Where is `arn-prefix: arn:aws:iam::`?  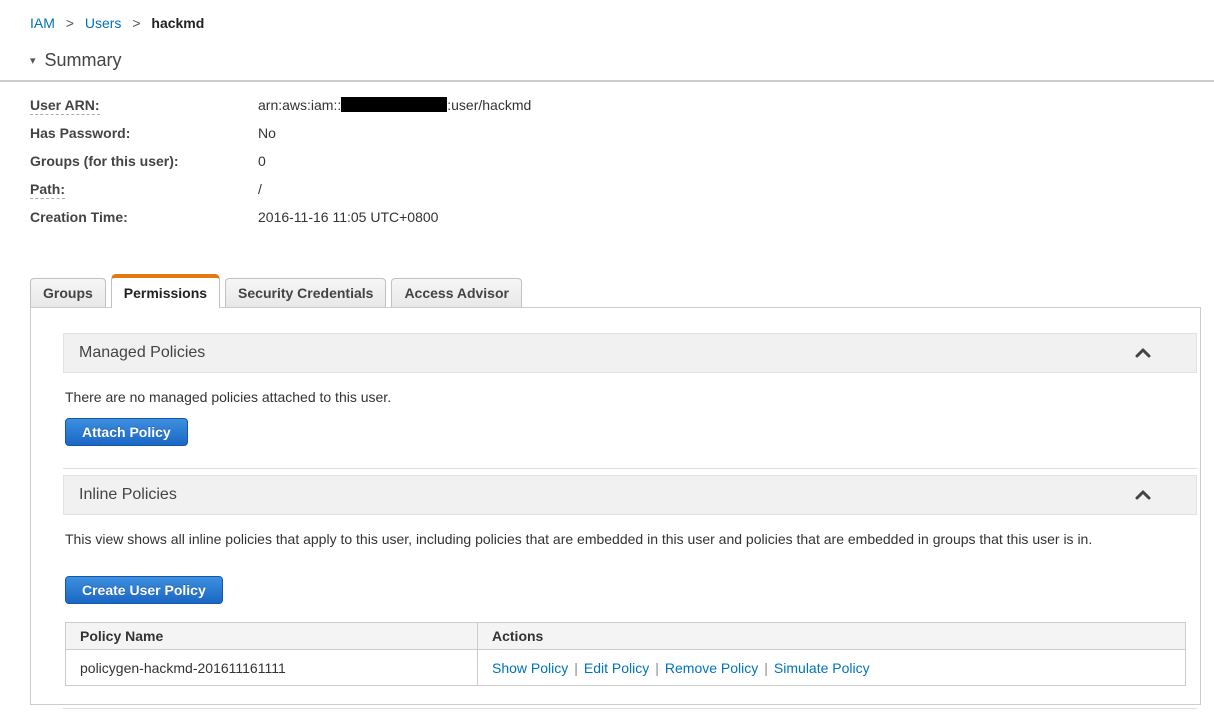
arn-prefix: arn:aws:iam:: is located at coordinates (300, 105).